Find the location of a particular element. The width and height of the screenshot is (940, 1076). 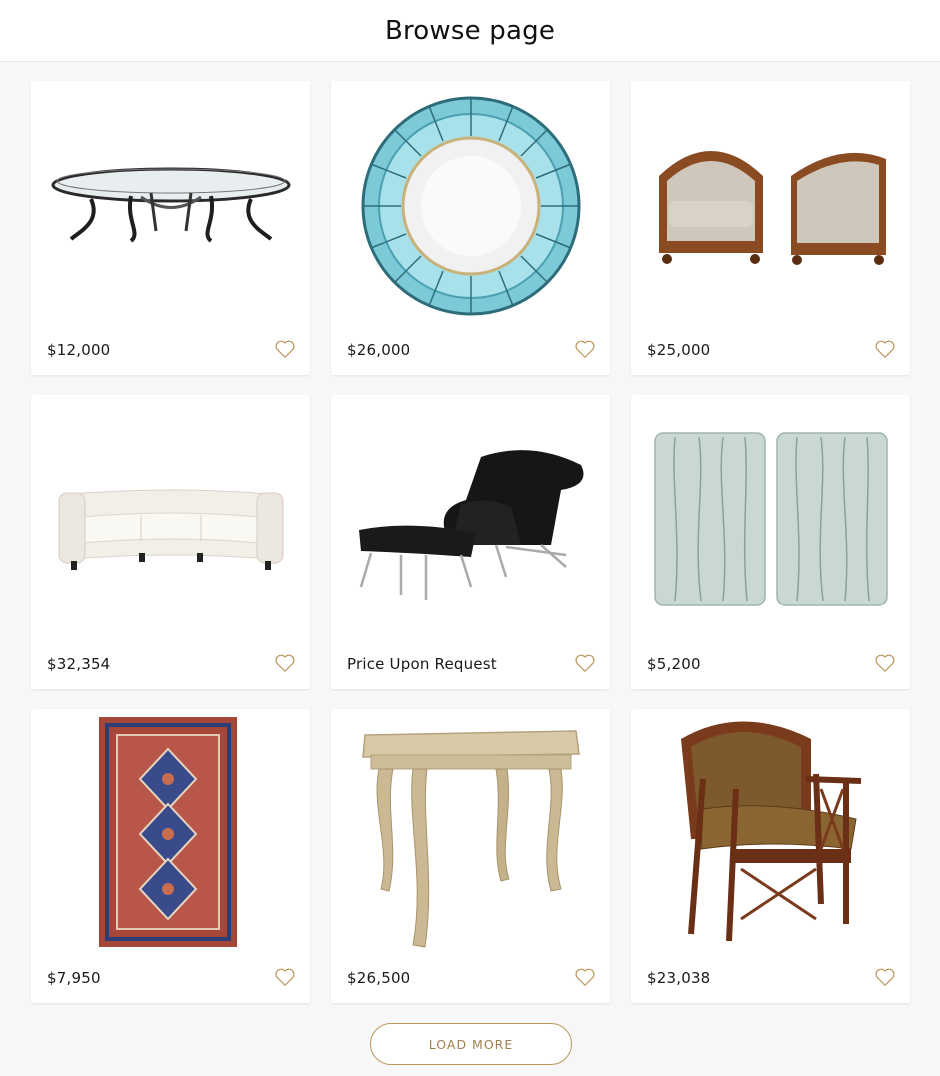

product-price: Price Upon Request is located at coordinates (422, 664).